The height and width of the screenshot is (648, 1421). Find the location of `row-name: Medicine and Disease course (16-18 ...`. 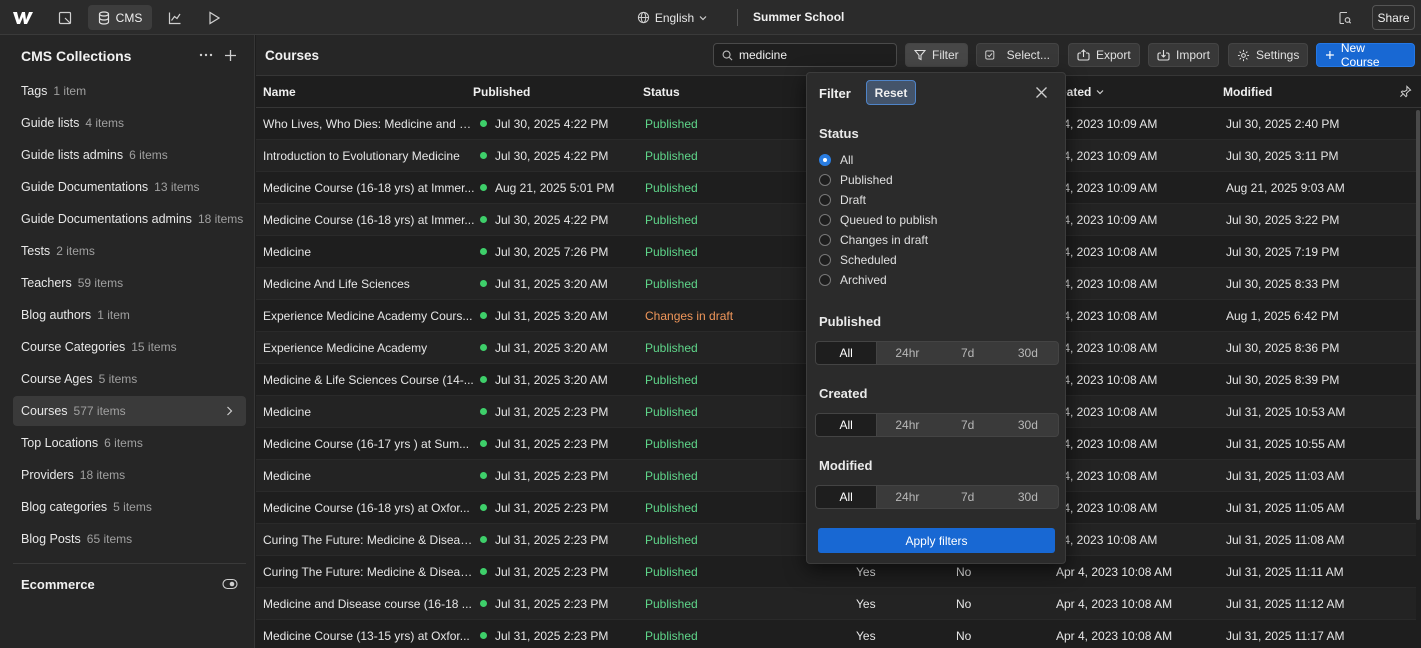

row-name: Medicine and Disease course (16-18 ... is located at coordinates (367, 604).